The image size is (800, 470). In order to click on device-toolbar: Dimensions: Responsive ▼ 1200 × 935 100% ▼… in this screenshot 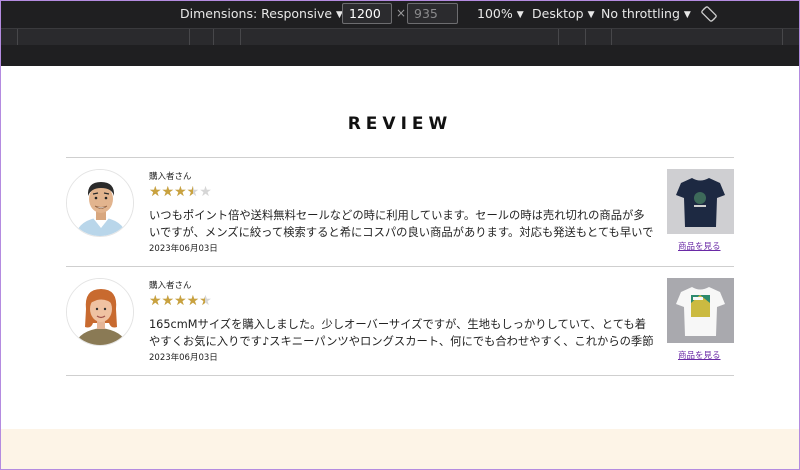, I will do `click(400, 14)`.